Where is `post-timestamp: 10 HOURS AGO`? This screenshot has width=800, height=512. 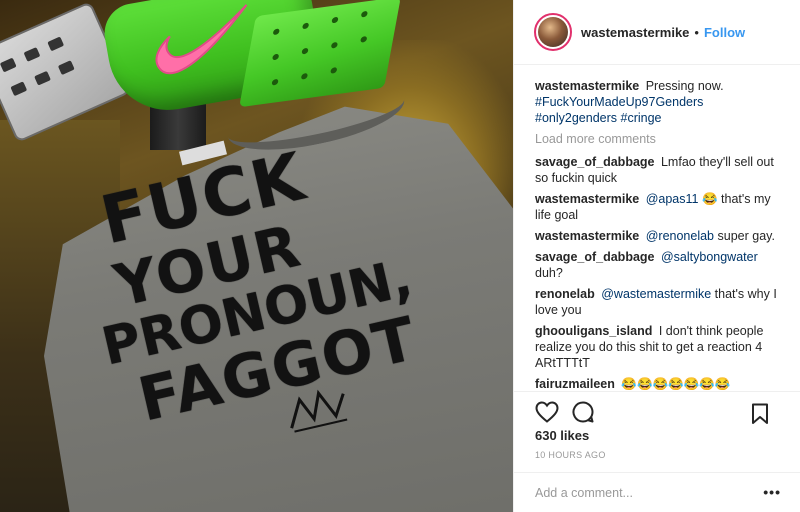 post-timestamp: 10 HOURS AGO is located at coordinates (570, 455).